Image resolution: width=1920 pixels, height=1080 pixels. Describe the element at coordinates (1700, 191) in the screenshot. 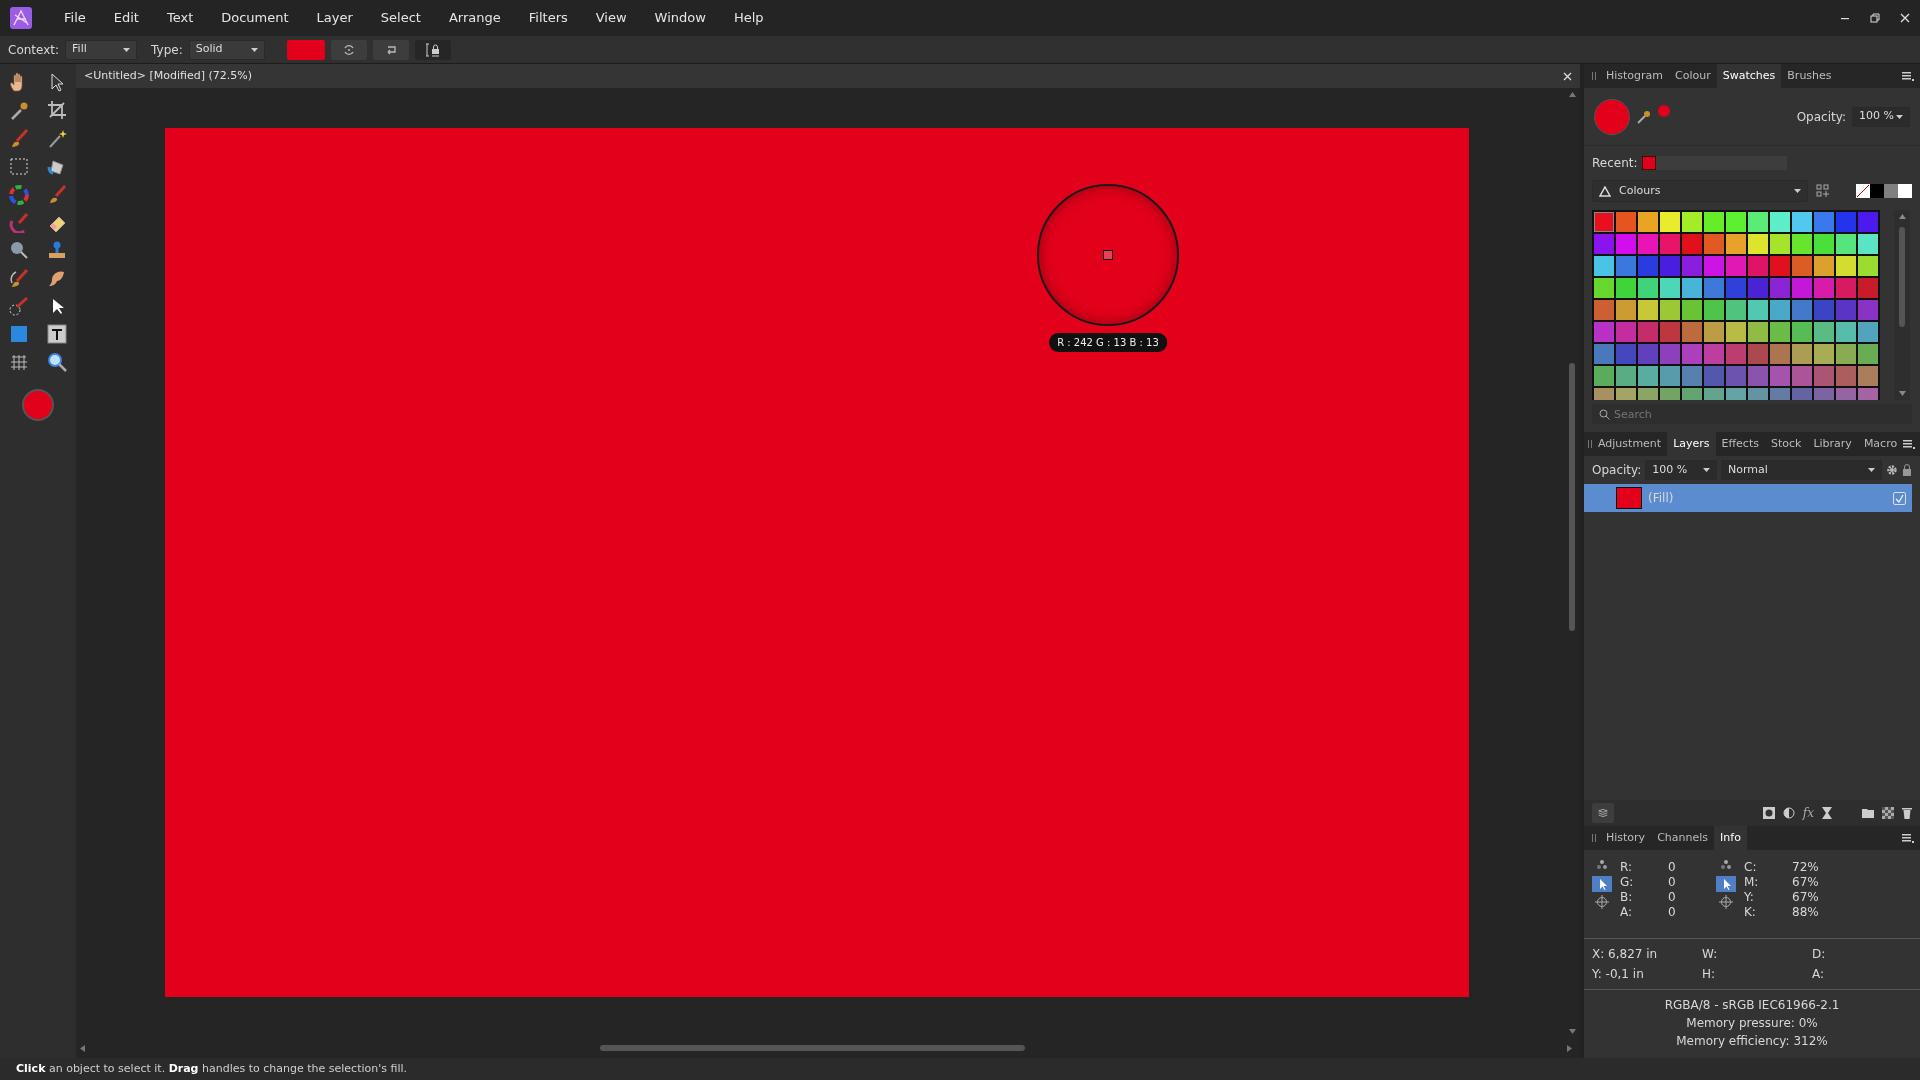

I see `palette-dropdown: Colours` at that location.